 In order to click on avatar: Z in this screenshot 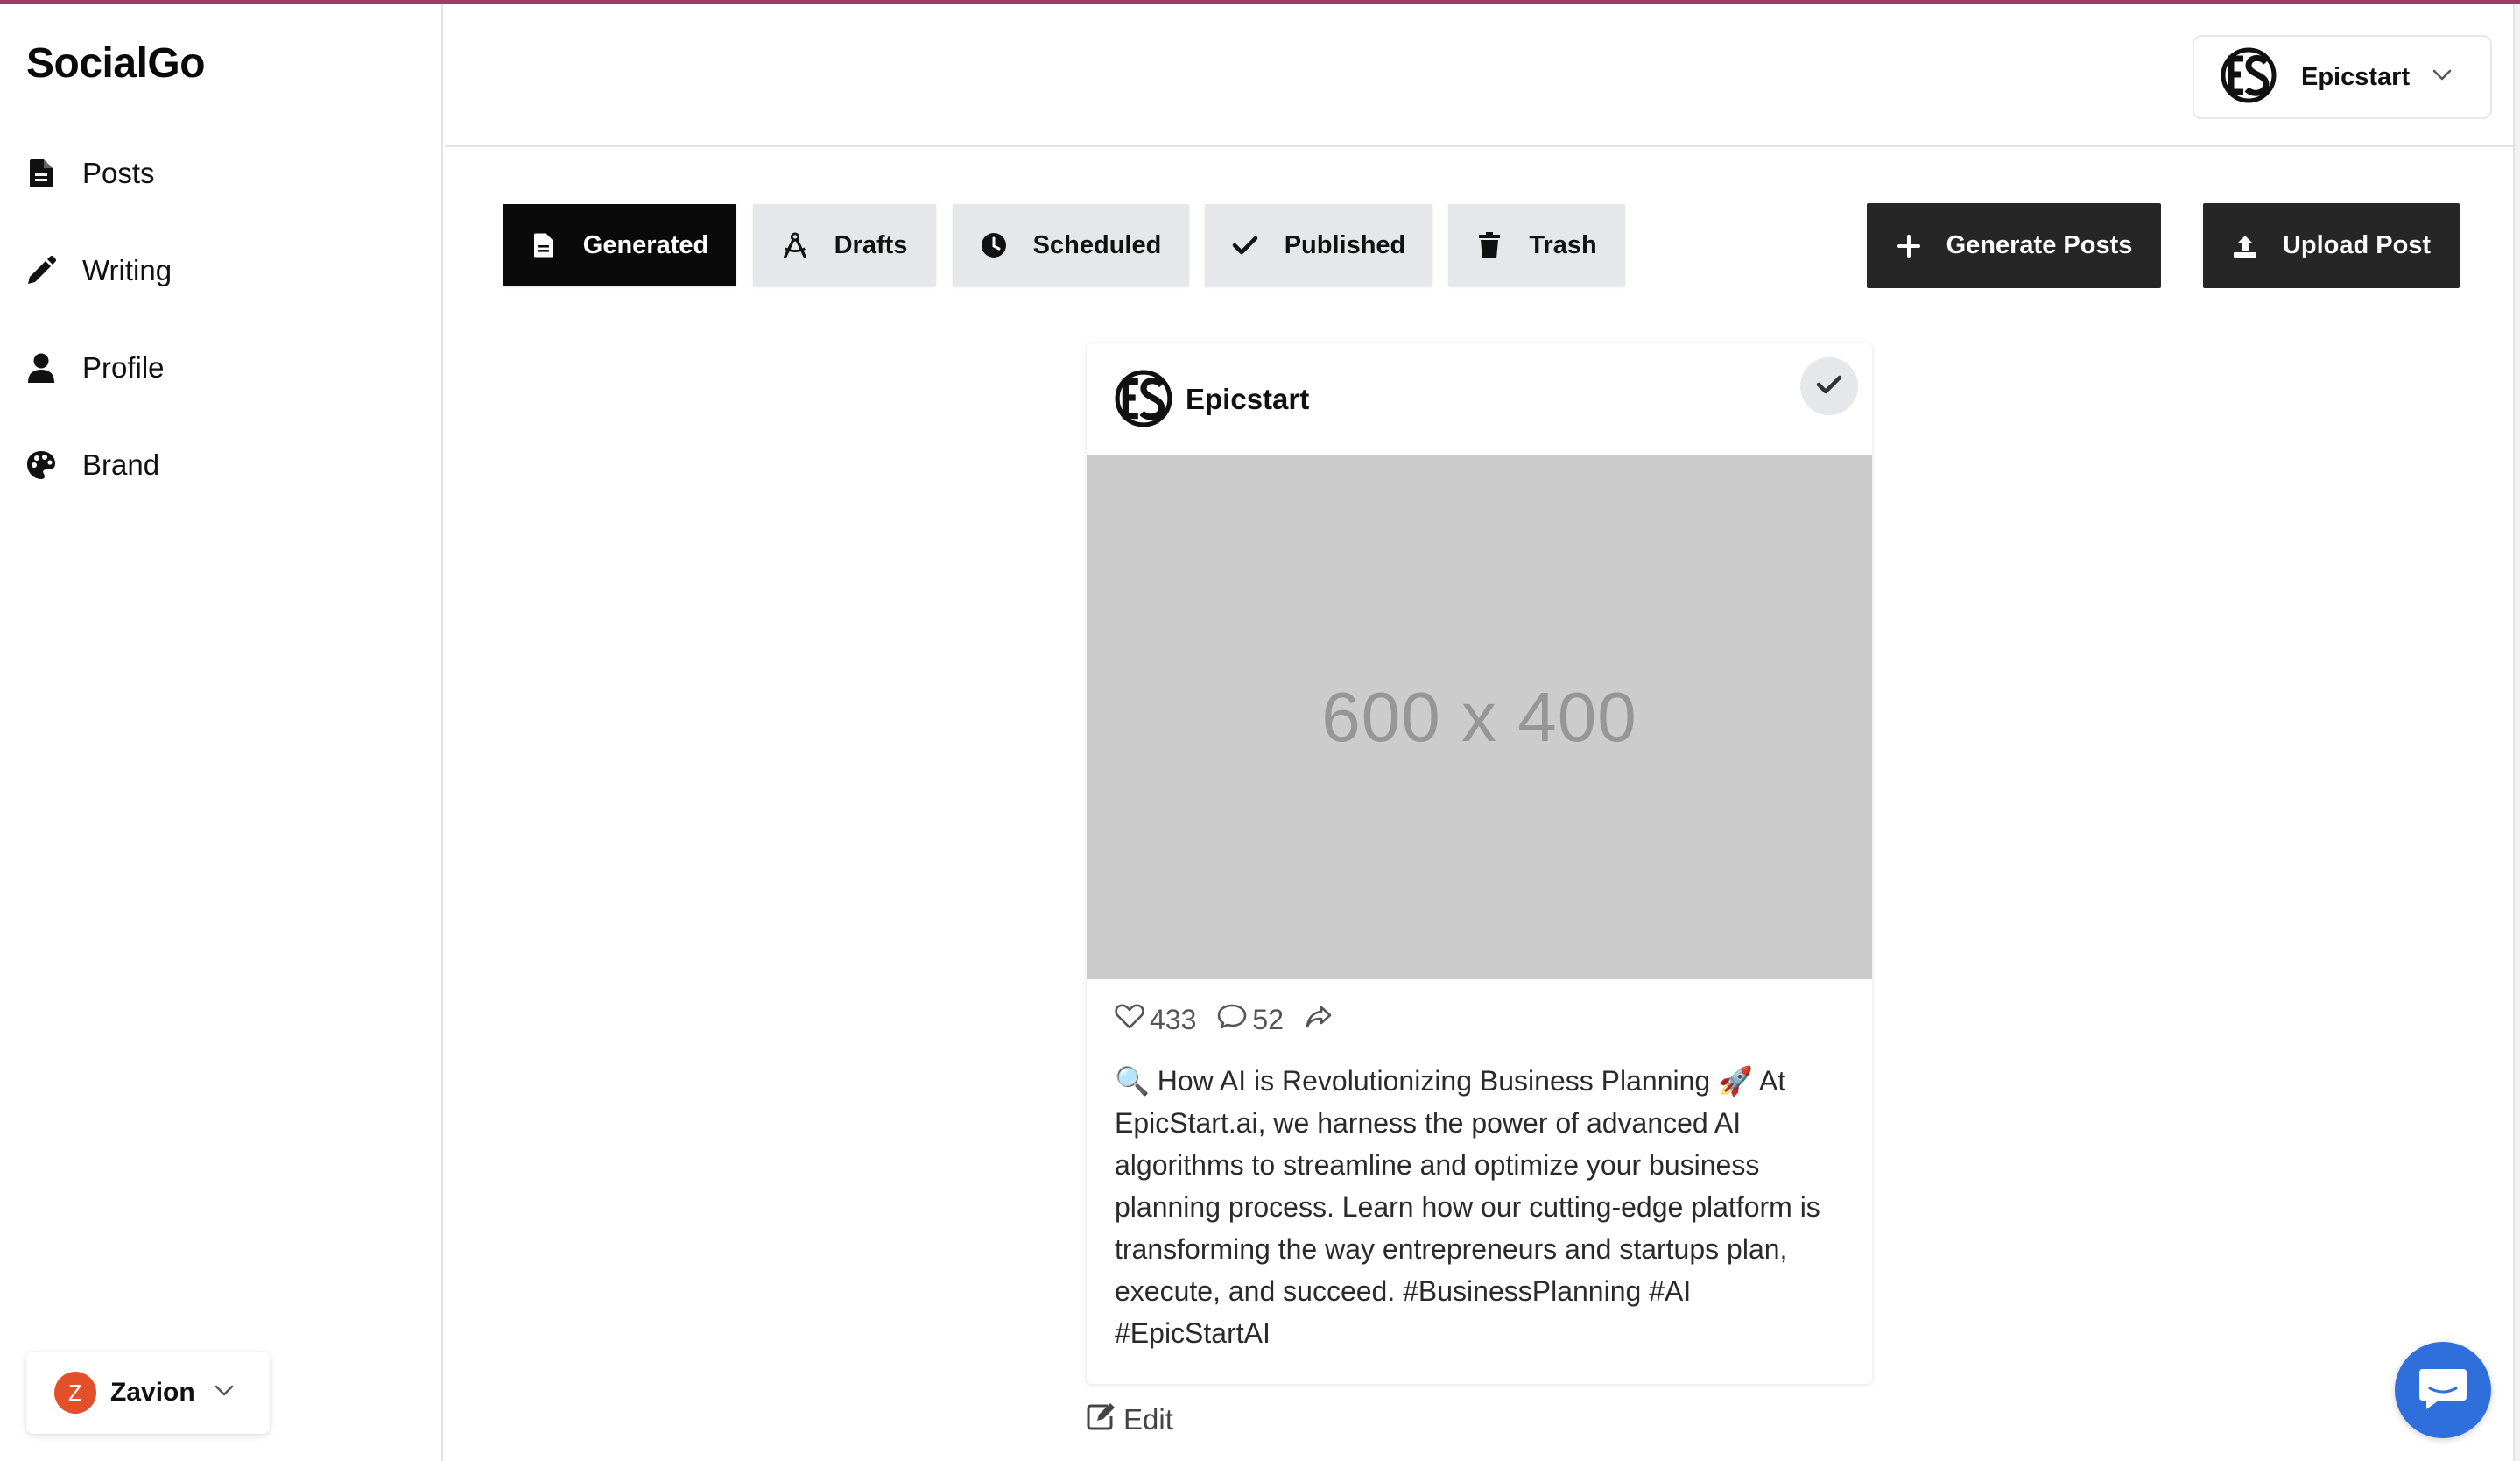, I will do `click(75, 1393)`.